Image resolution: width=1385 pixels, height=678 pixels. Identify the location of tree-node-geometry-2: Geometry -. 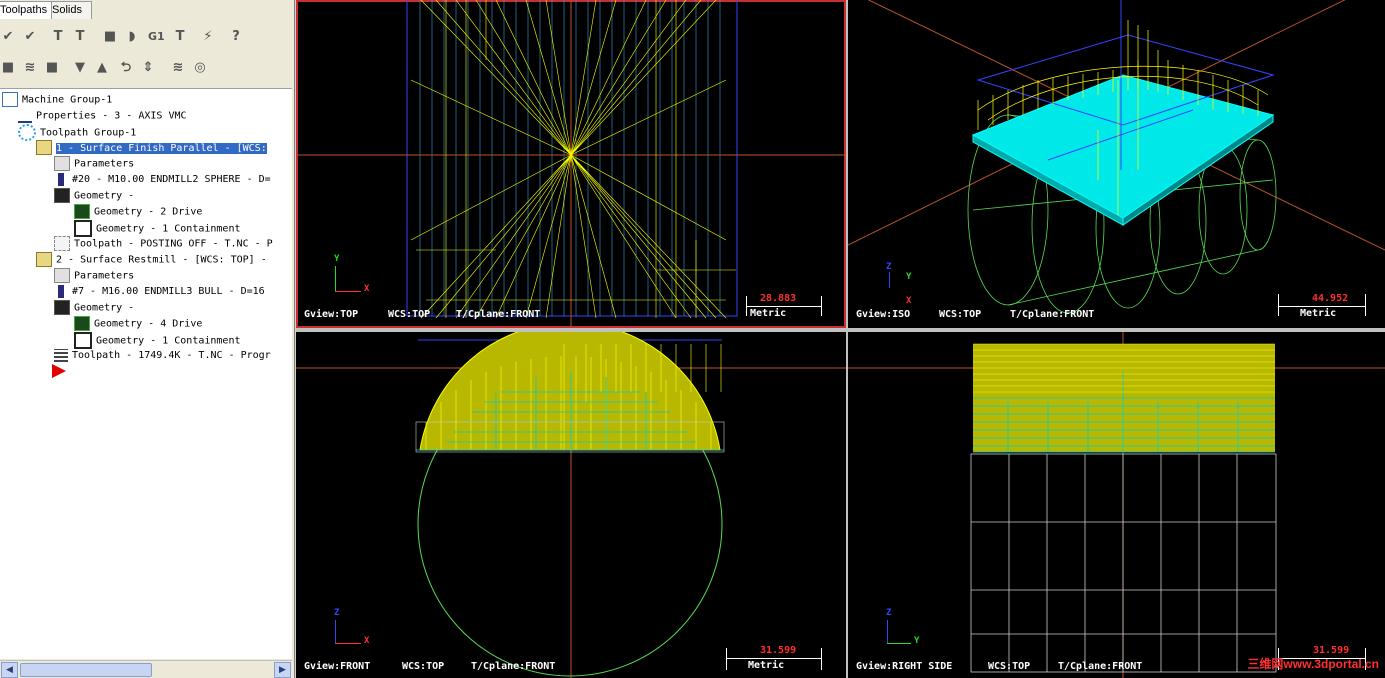
(94, 307).